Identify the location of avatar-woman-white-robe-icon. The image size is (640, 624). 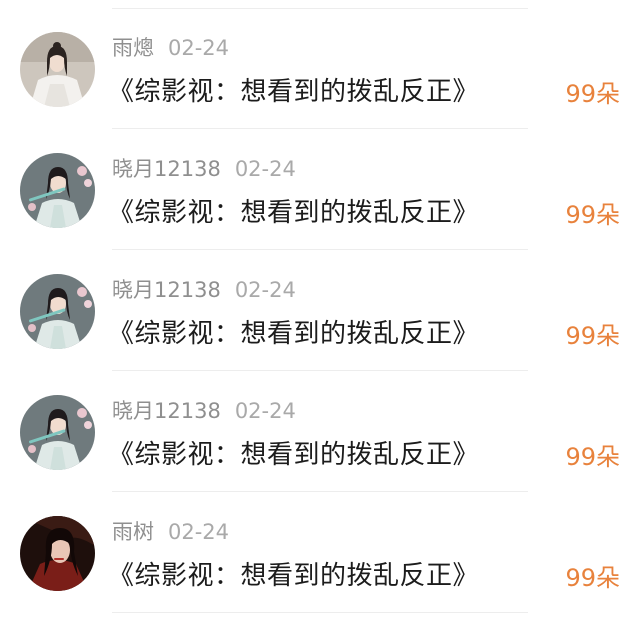
(57, 69).